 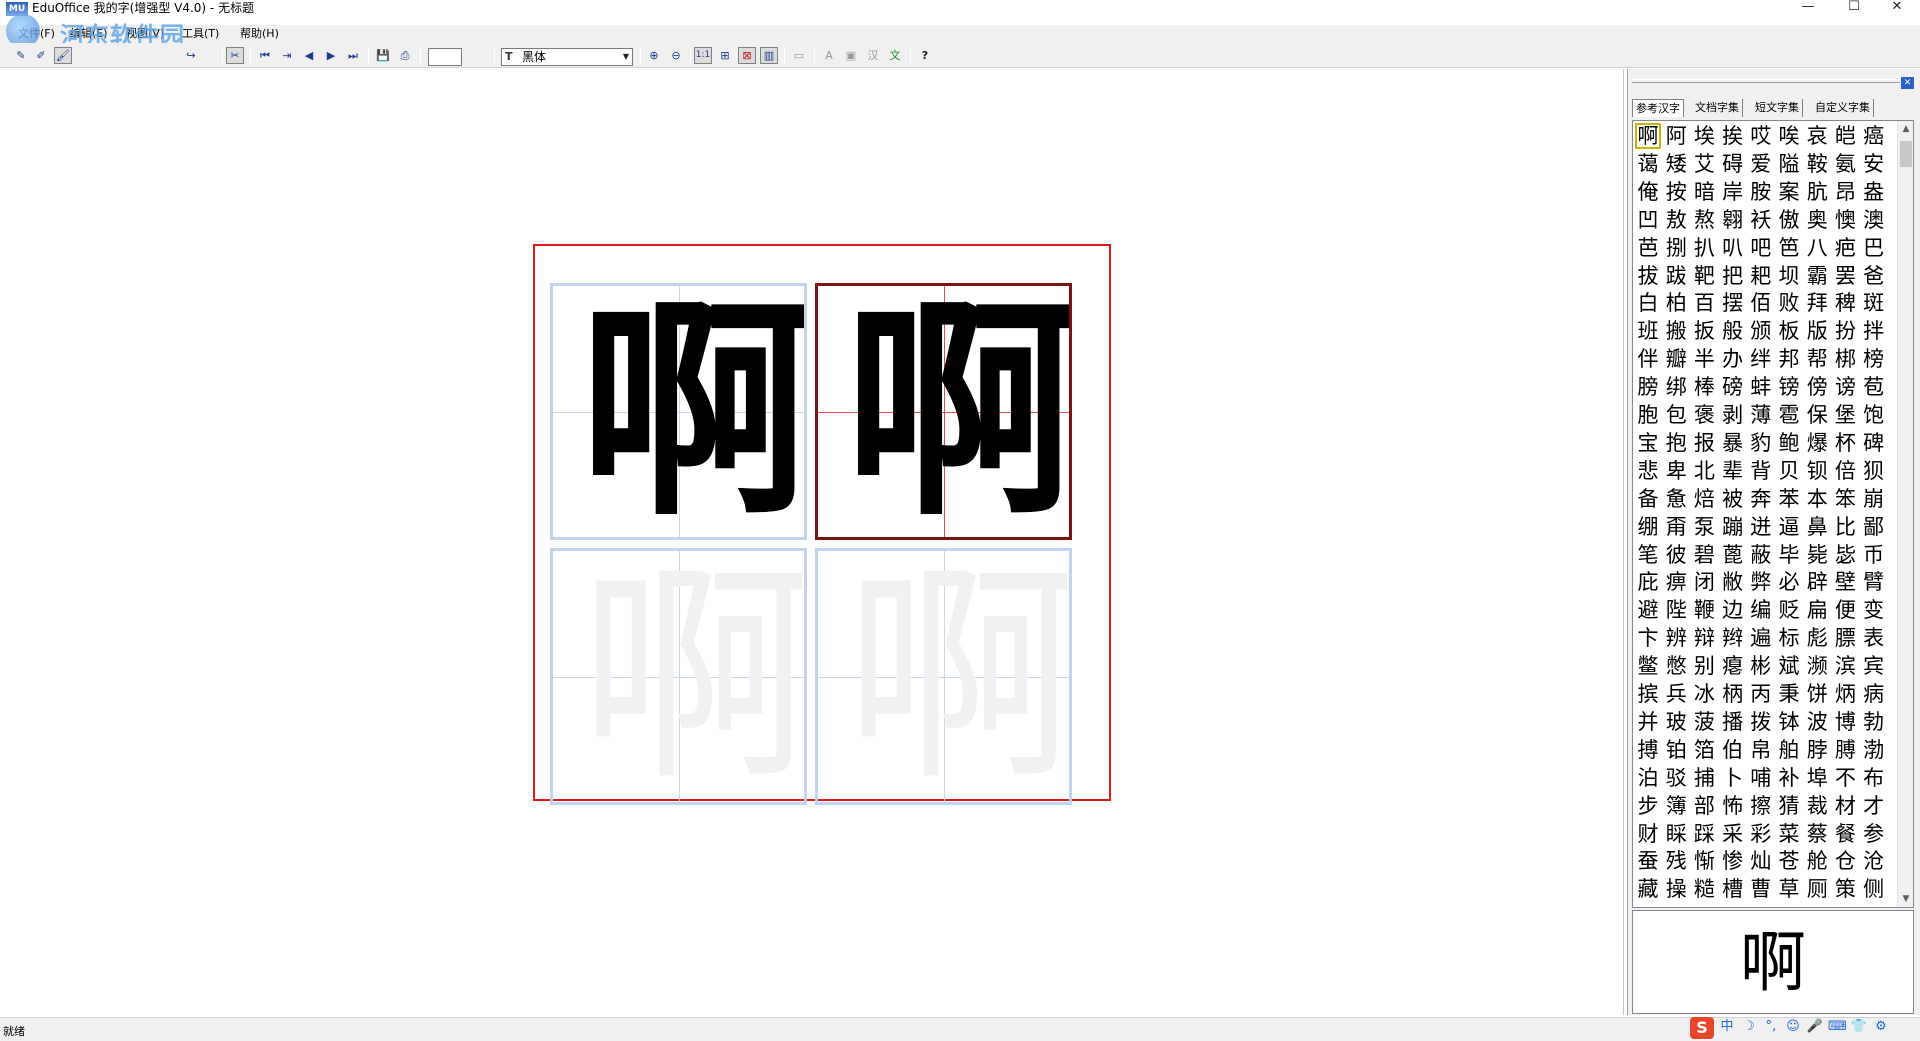 I want to click on character-item: 鳖, so click(x=1648, y=666).